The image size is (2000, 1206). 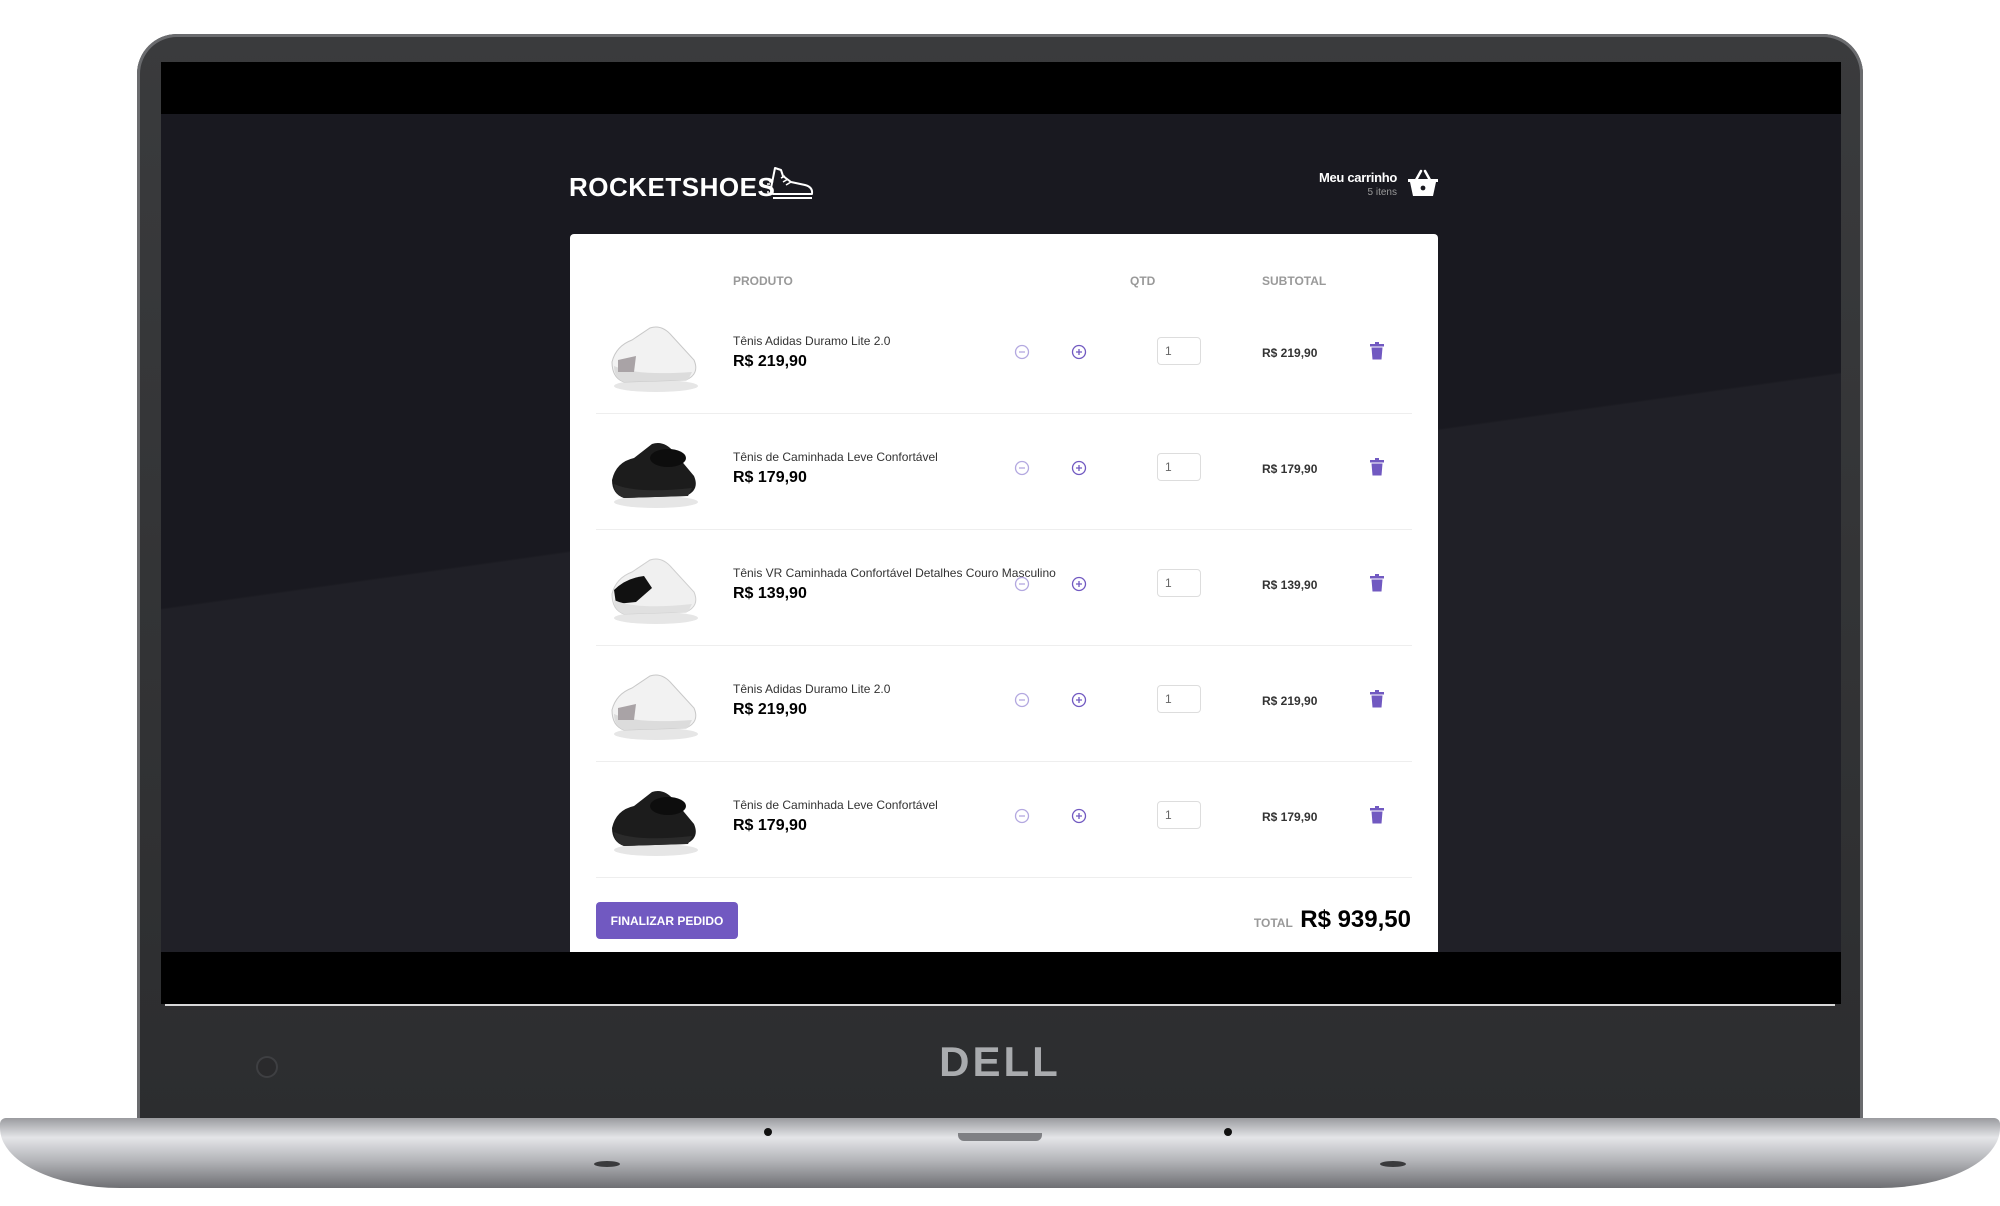 I want to click on laptop-base, so click(x=1000, y=1153).